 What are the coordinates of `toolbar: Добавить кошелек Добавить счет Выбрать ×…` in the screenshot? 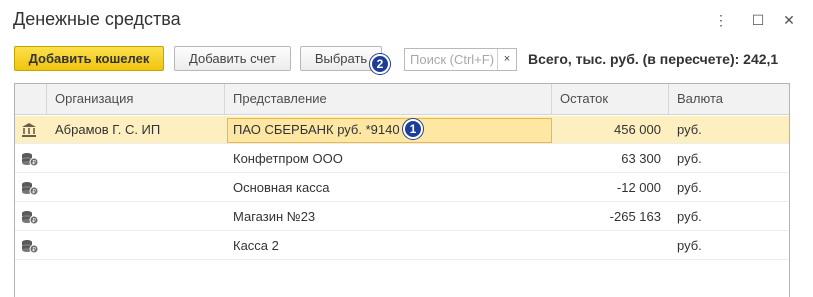 It's located at (406, 60).